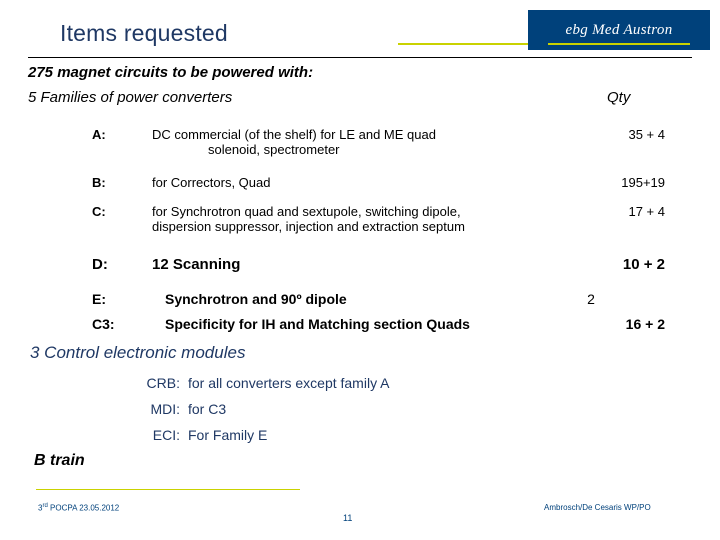 This screenshot has height=540, width=720. I want to click on control-module-label: ECI:, so click(166, 435).